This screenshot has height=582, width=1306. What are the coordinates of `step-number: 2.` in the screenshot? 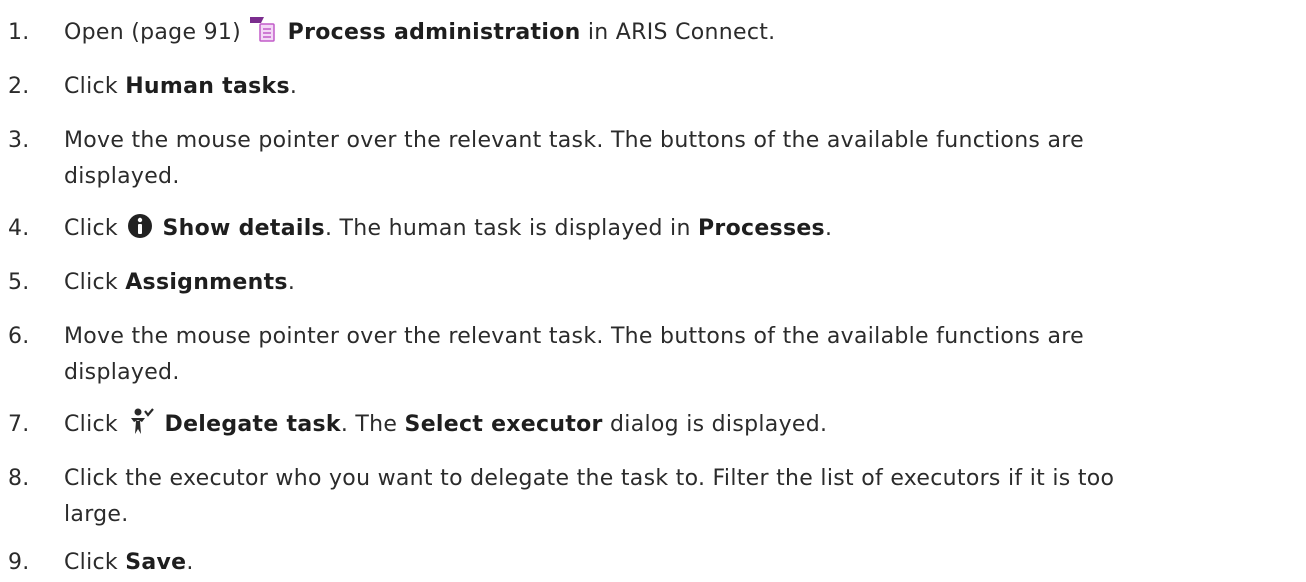 It's located at (19, 86).